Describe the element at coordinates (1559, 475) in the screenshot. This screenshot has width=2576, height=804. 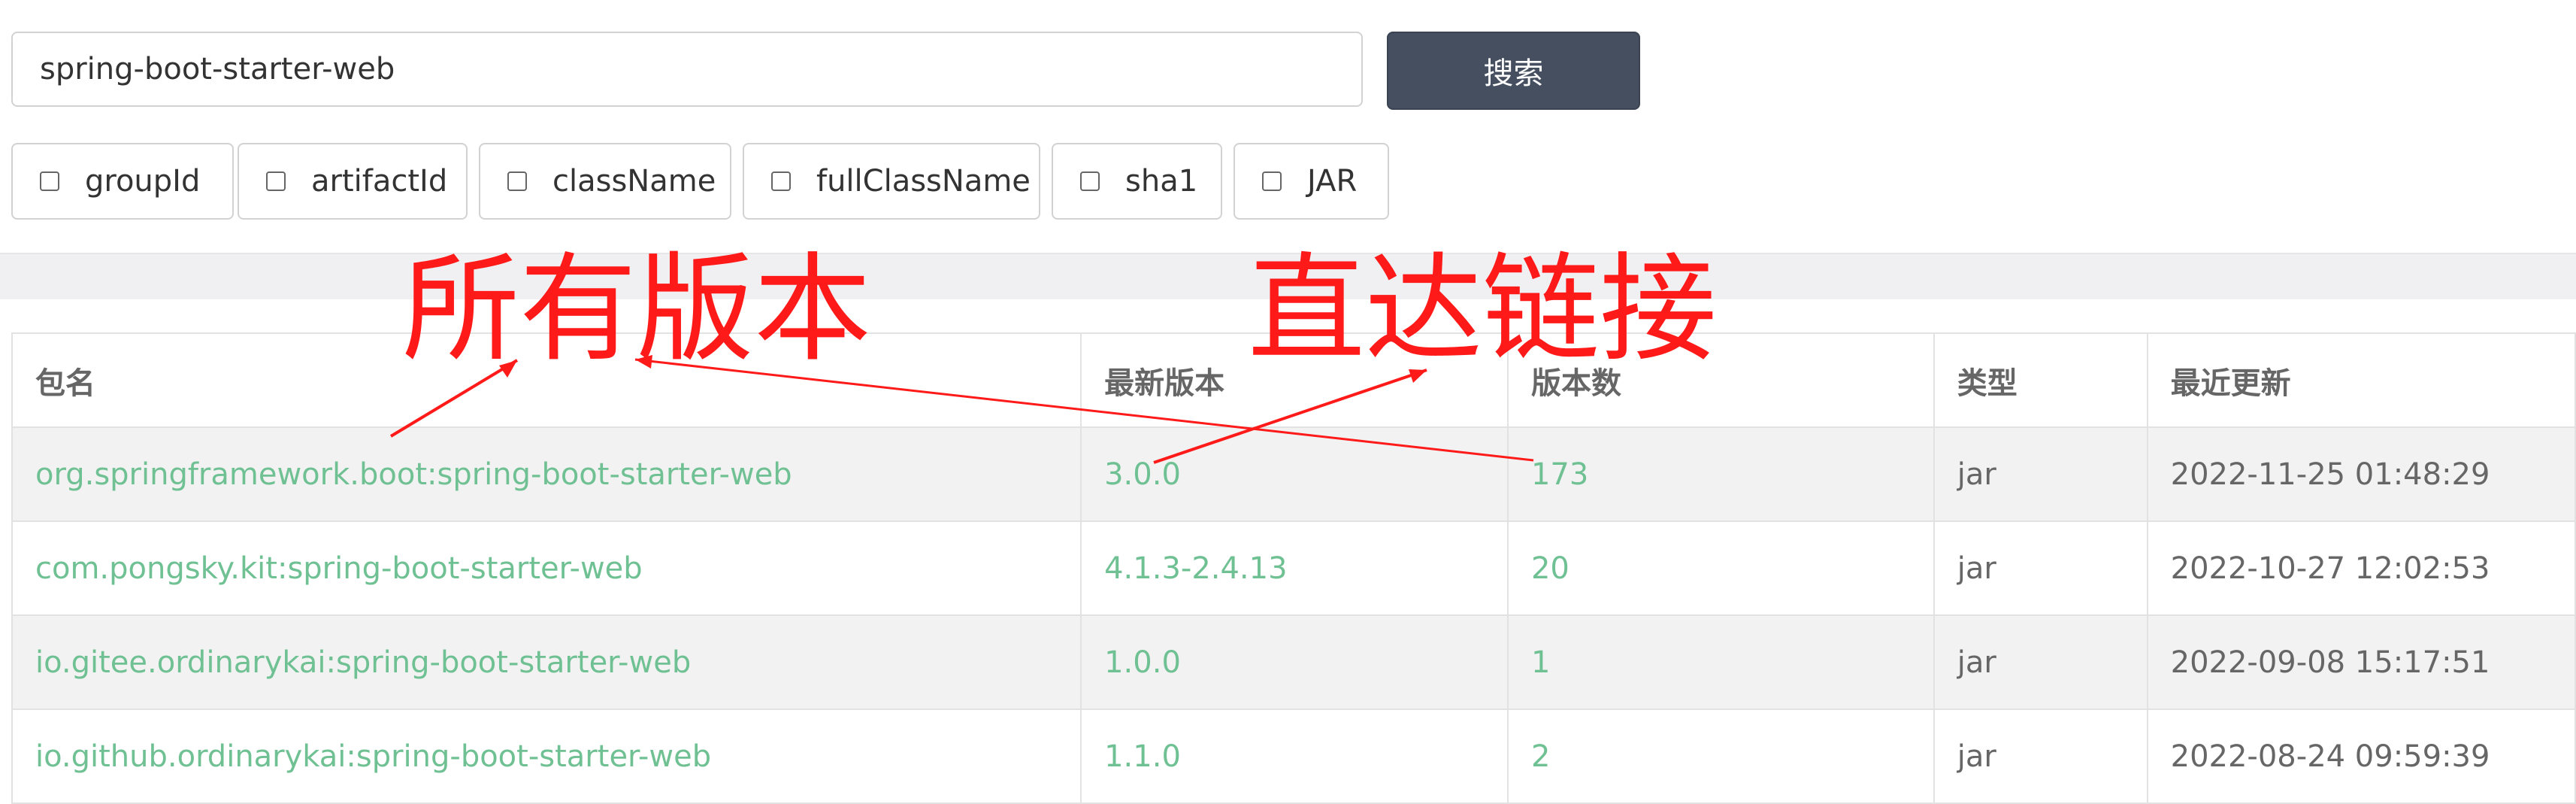
I see `version-count-link: 173` at that location.